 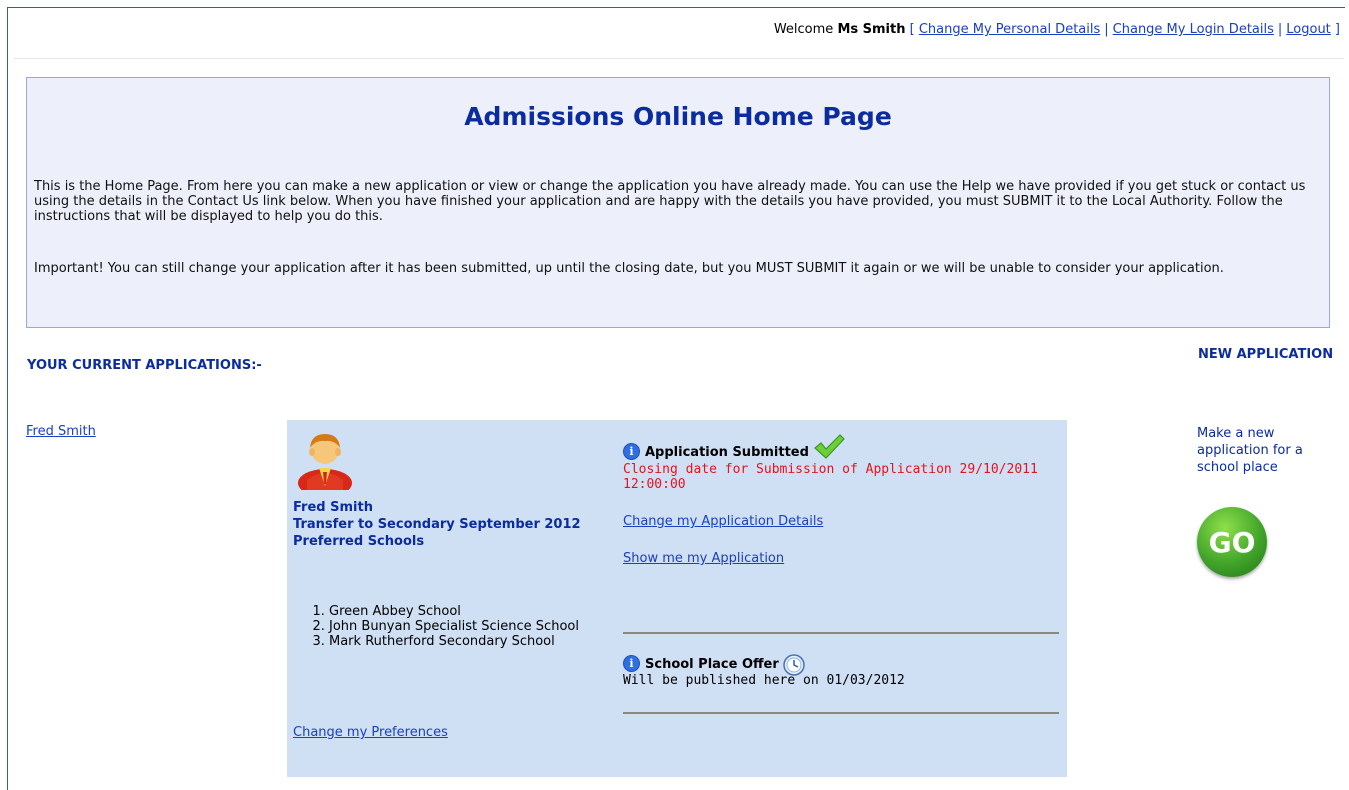 I want to click on bracket-open: [, so click(x=912, y=29).